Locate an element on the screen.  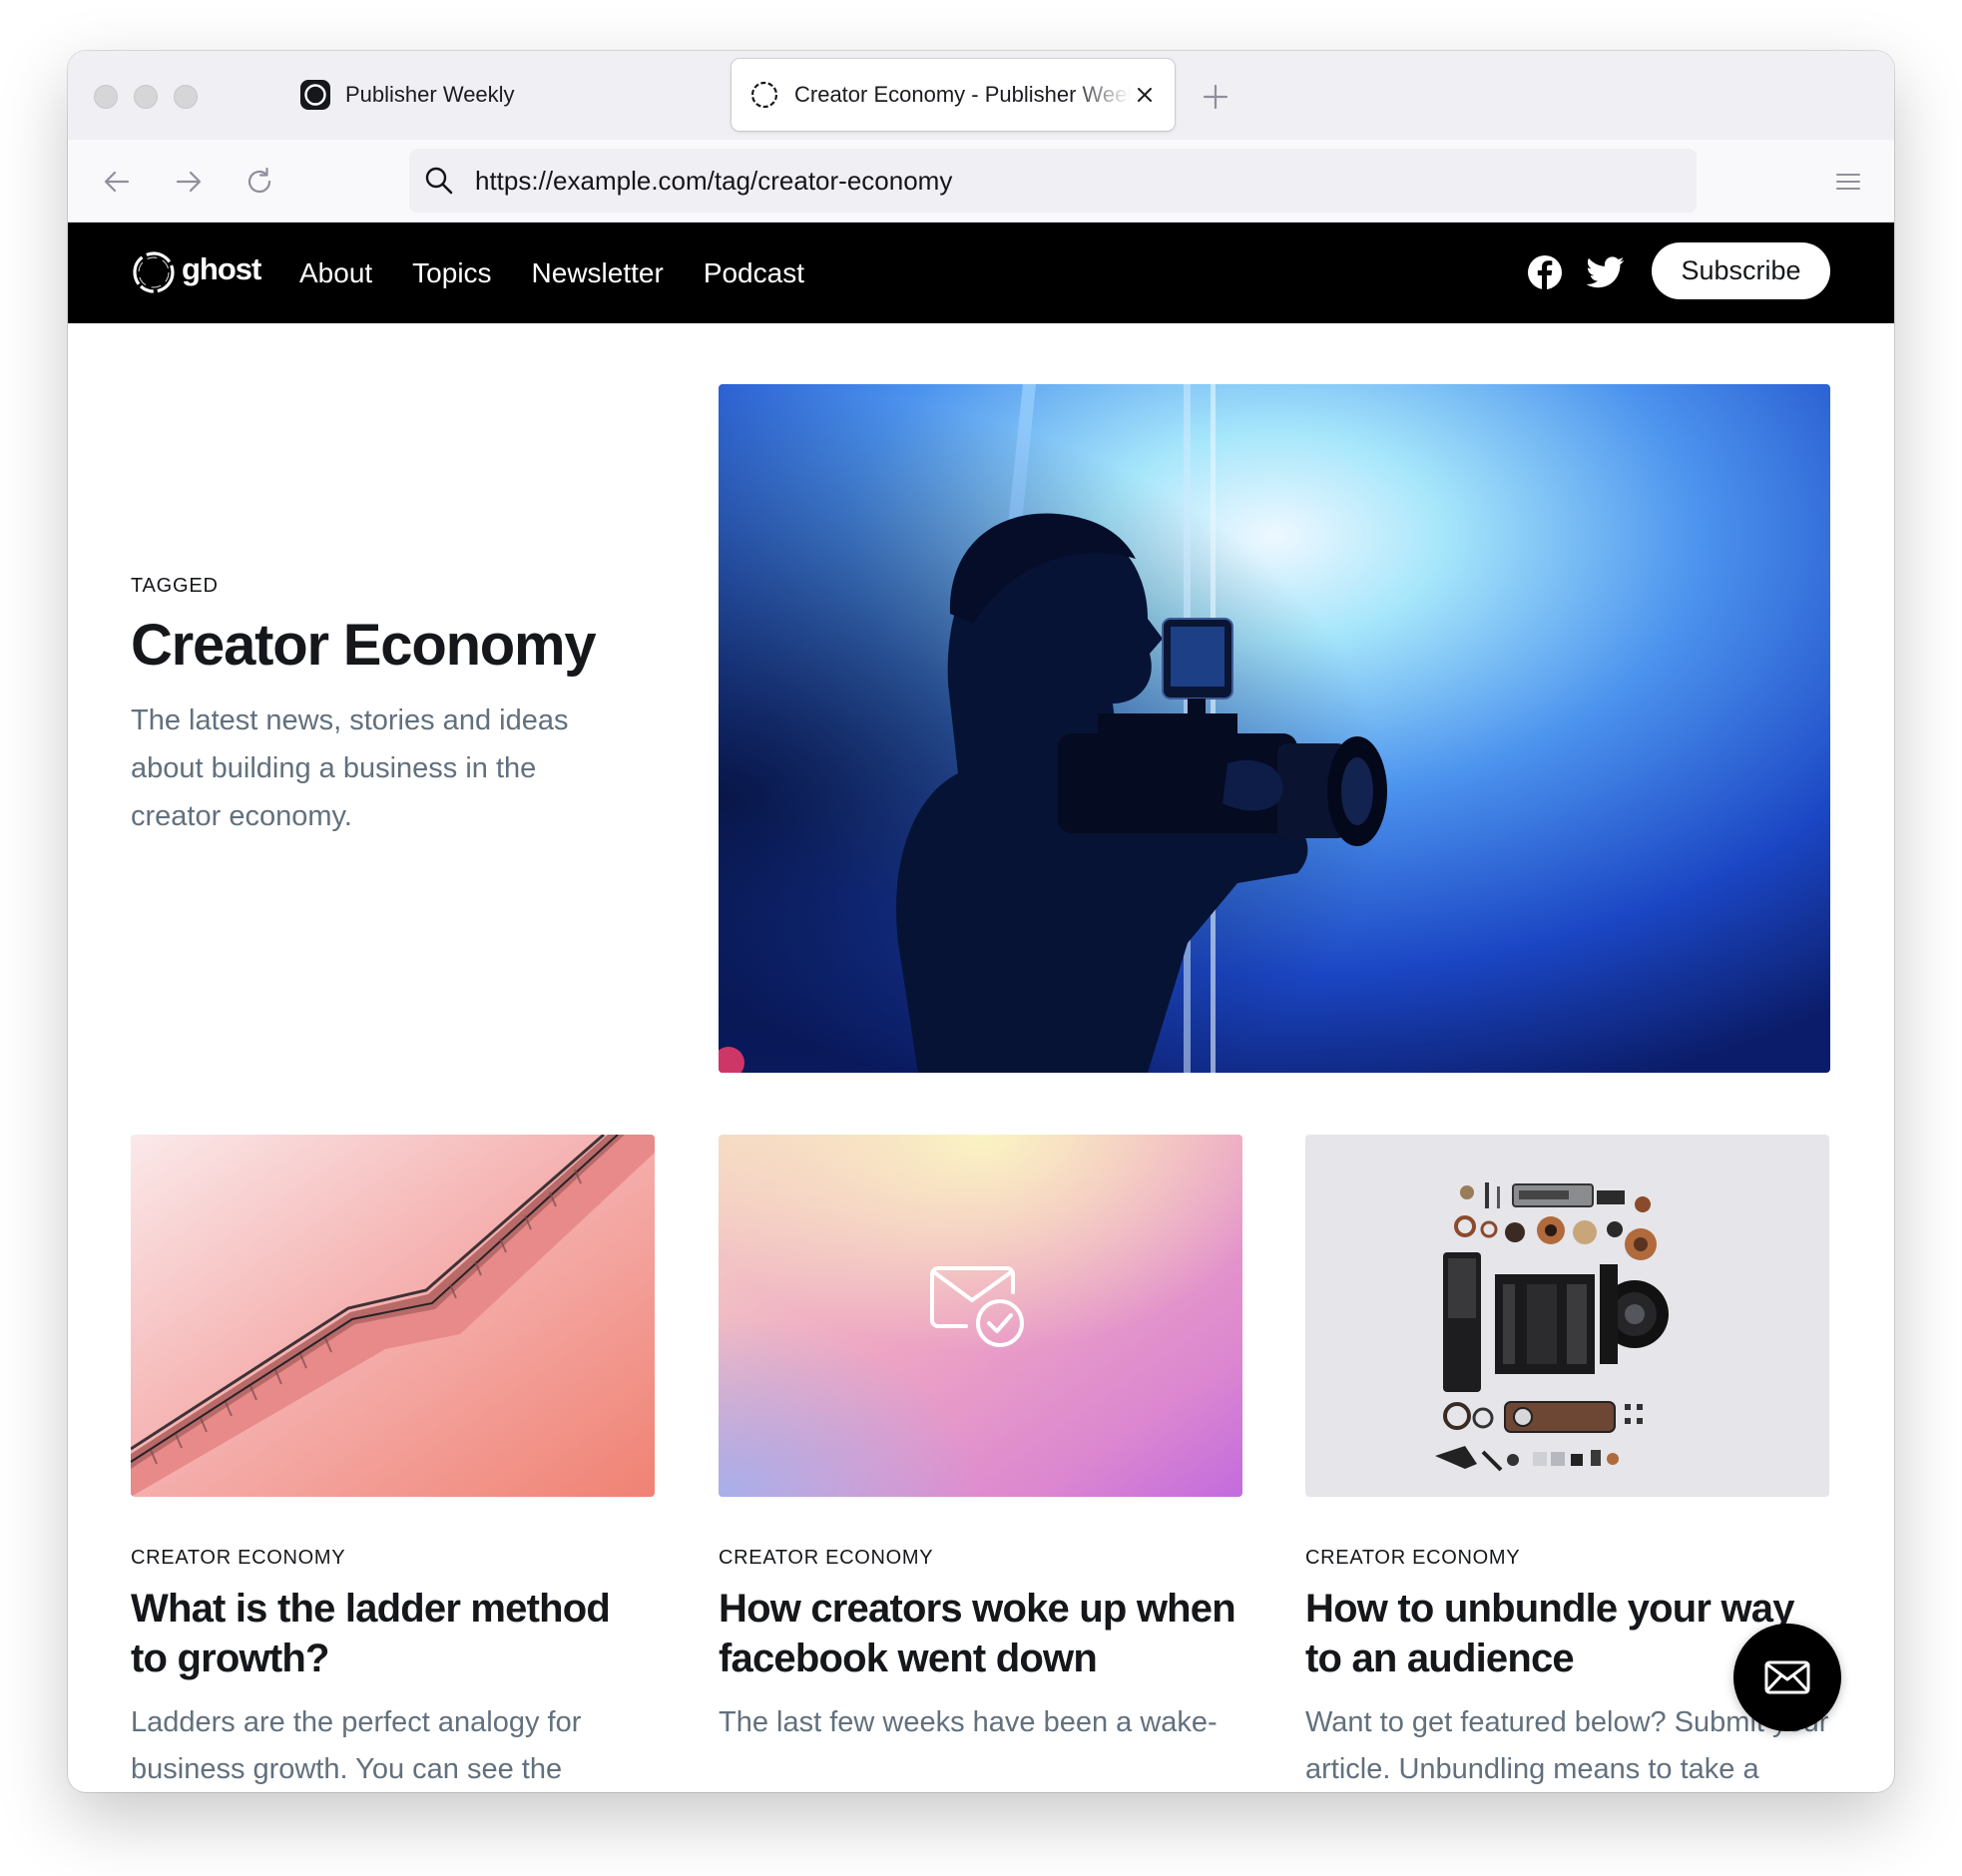
app-menu-button is located at coordinates (1848, 182).